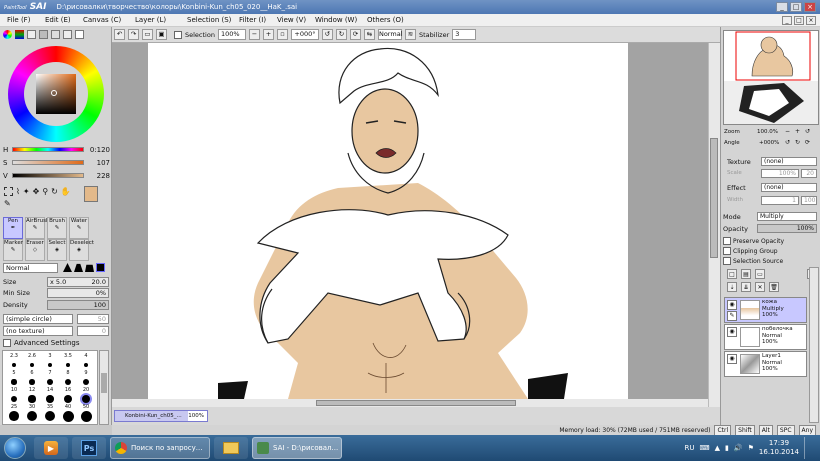 Image resolution: width=820 pixels, height=461 pixels. What do you see at coordinates (31, 34) in the screenshot?
I see `hsv-slider-tab-icon` at bounding box center [31, 34].